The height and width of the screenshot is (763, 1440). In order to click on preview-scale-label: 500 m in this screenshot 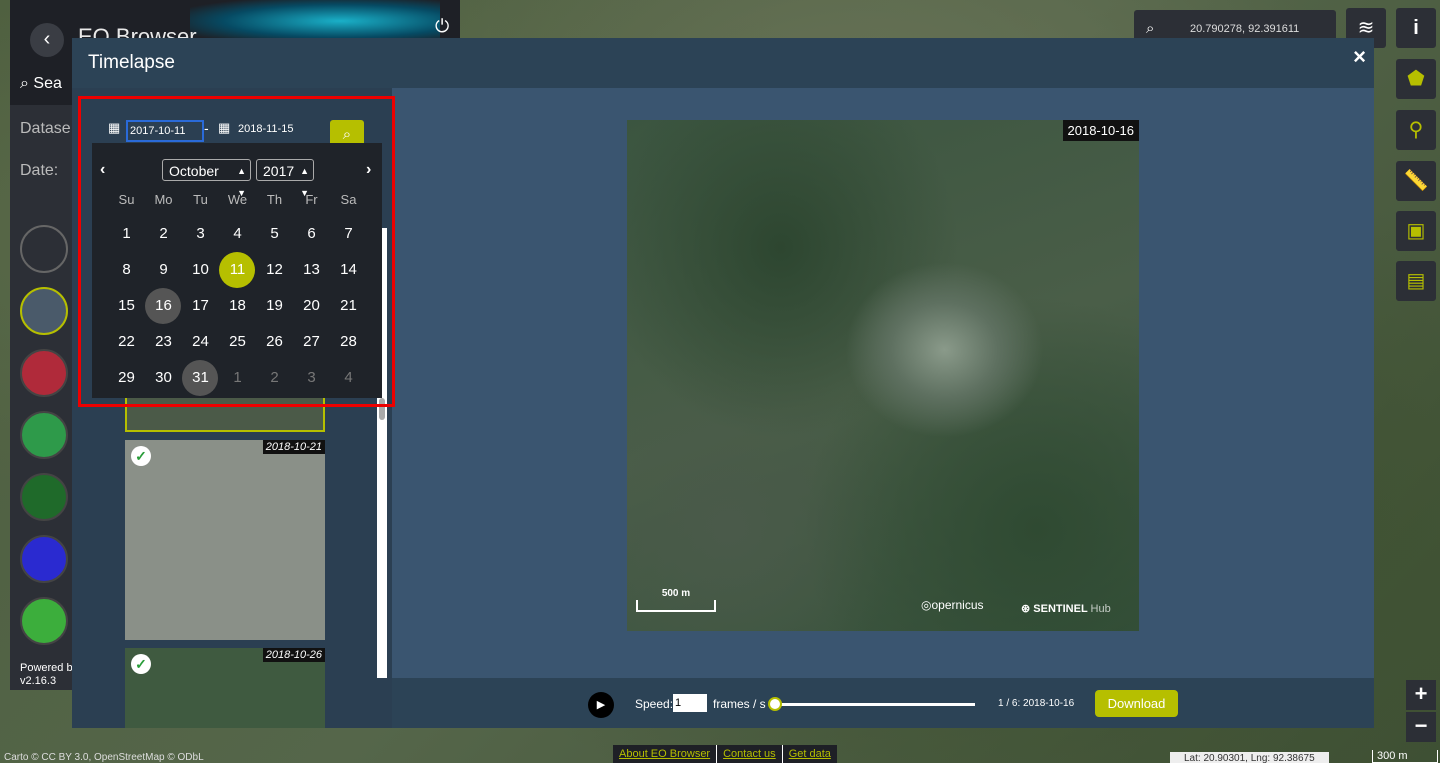, I will do `click(676, 593)`.